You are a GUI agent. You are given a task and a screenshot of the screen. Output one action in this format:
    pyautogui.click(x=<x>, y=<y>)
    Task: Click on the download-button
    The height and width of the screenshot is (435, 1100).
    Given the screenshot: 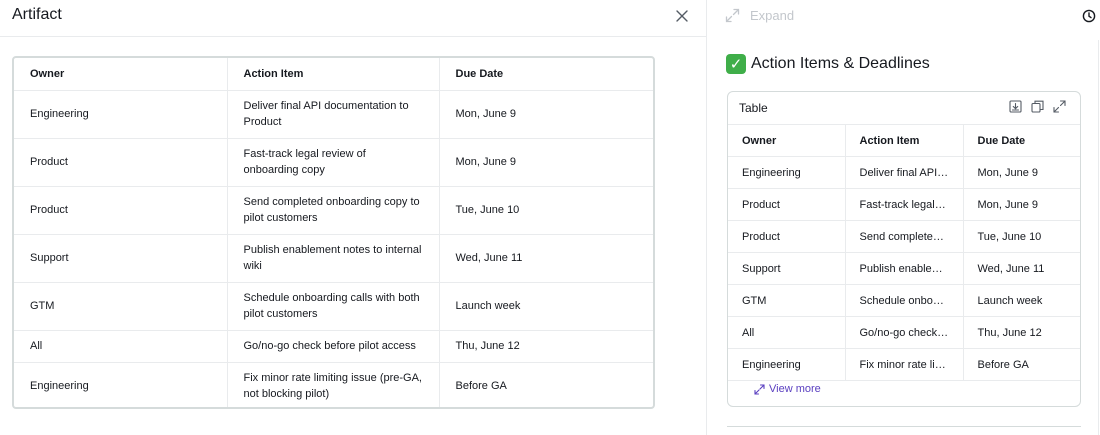 What is the action you would take?
    pyautogui.click(x=1015, y=106)
    